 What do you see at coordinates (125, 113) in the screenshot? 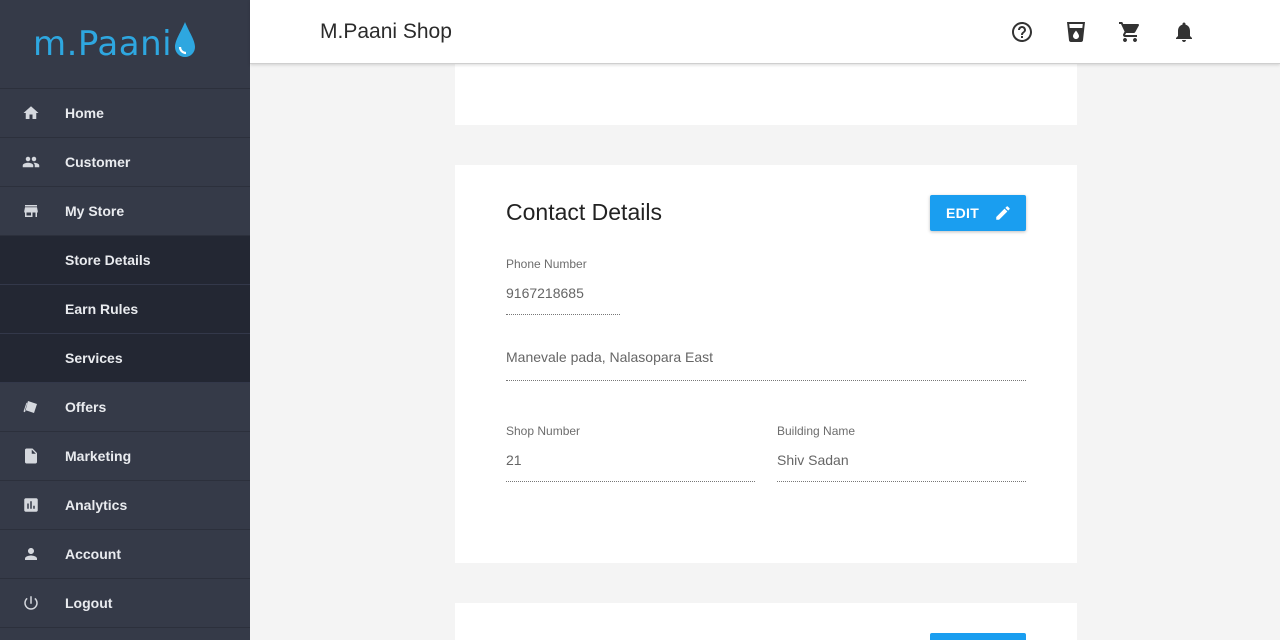
I see `sidebar-item-home: Home` at bounding box center [125, 113].